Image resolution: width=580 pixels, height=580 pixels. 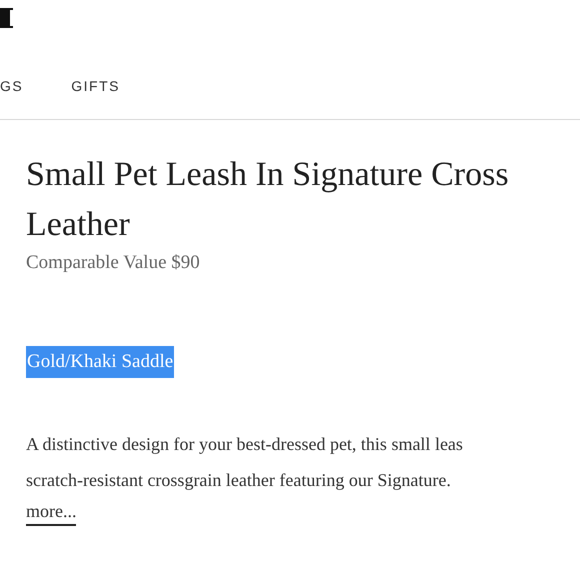 I want to click on product-title: Leather, so click(x=78, y=225).